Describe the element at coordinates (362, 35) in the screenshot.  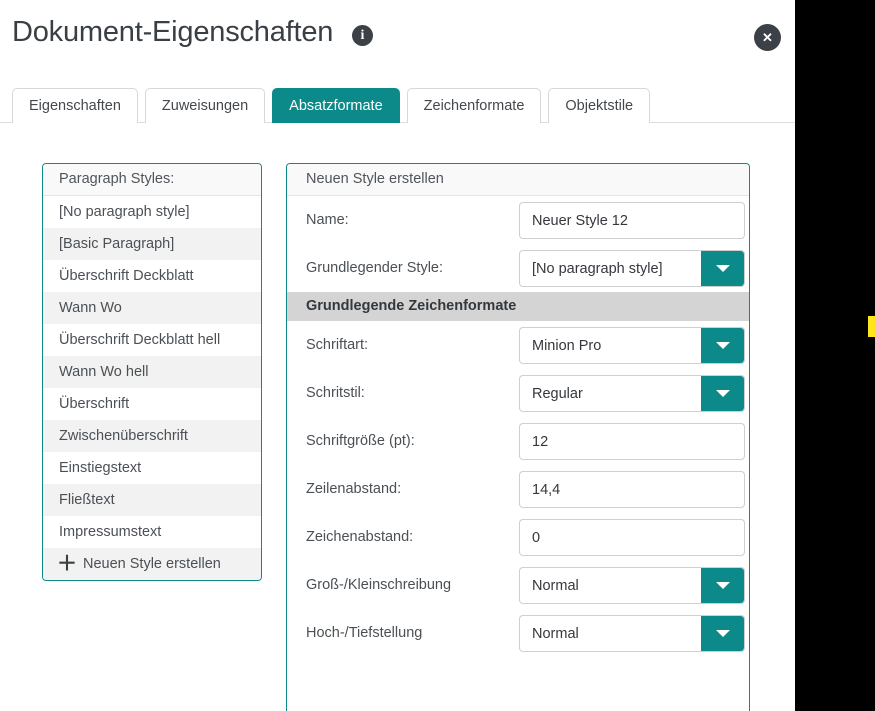
I see `info-icon: i` at that location.